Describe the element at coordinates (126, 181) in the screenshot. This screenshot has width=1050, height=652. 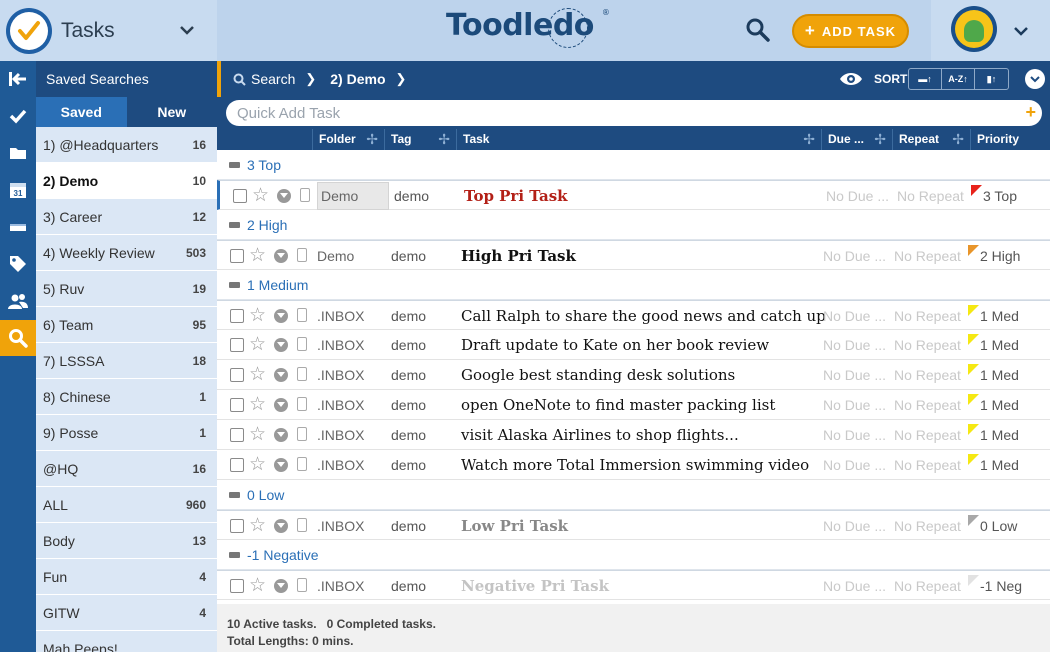
I see `saved-search-item: 2) Demo 10` at that location.